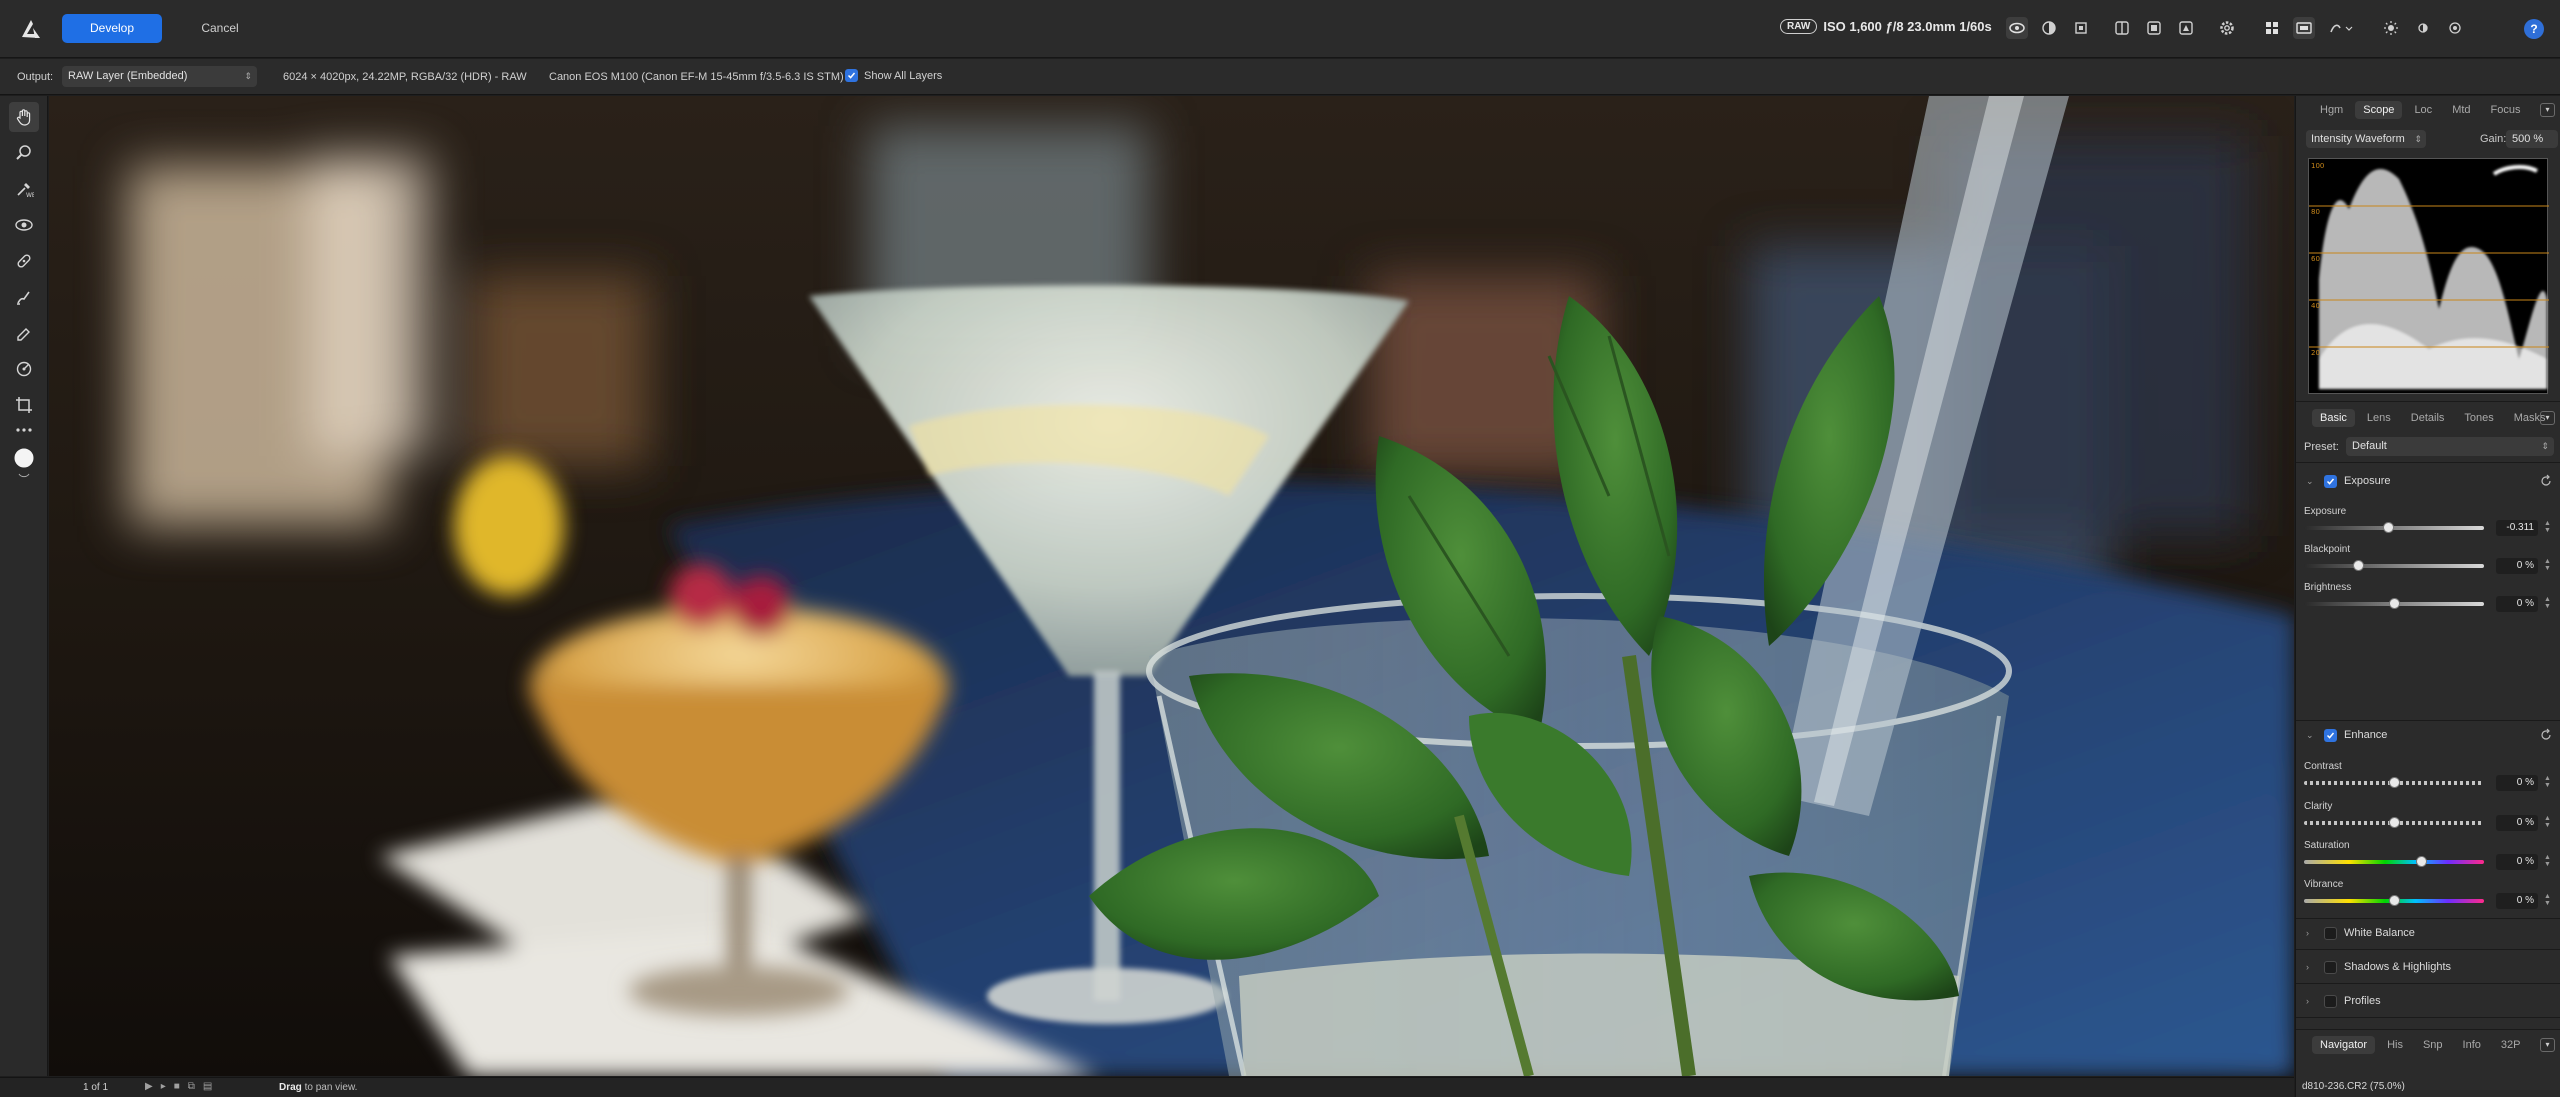  I want to click on color-swatch-icon, so click(24, 462).